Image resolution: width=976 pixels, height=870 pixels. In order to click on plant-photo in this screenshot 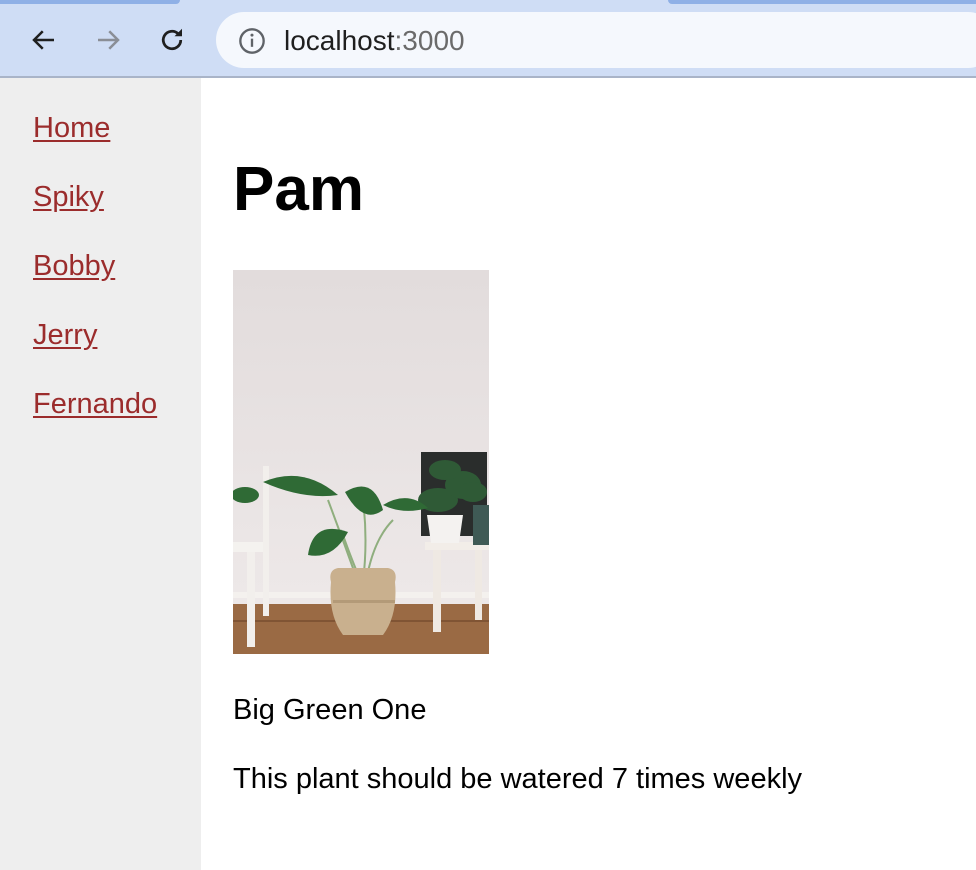, I will do `click(361, 462)`.